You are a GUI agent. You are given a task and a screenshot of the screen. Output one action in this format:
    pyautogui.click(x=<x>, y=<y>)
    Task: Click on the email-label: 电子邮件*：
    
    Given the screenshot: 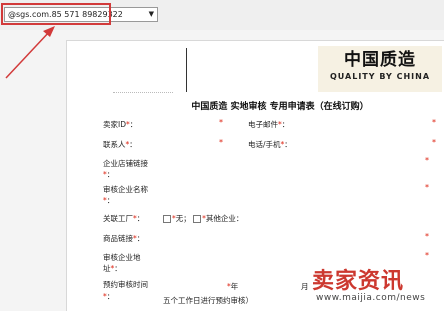 What is the action you would take?
    pyautogui.click(x=269, y=124)
    